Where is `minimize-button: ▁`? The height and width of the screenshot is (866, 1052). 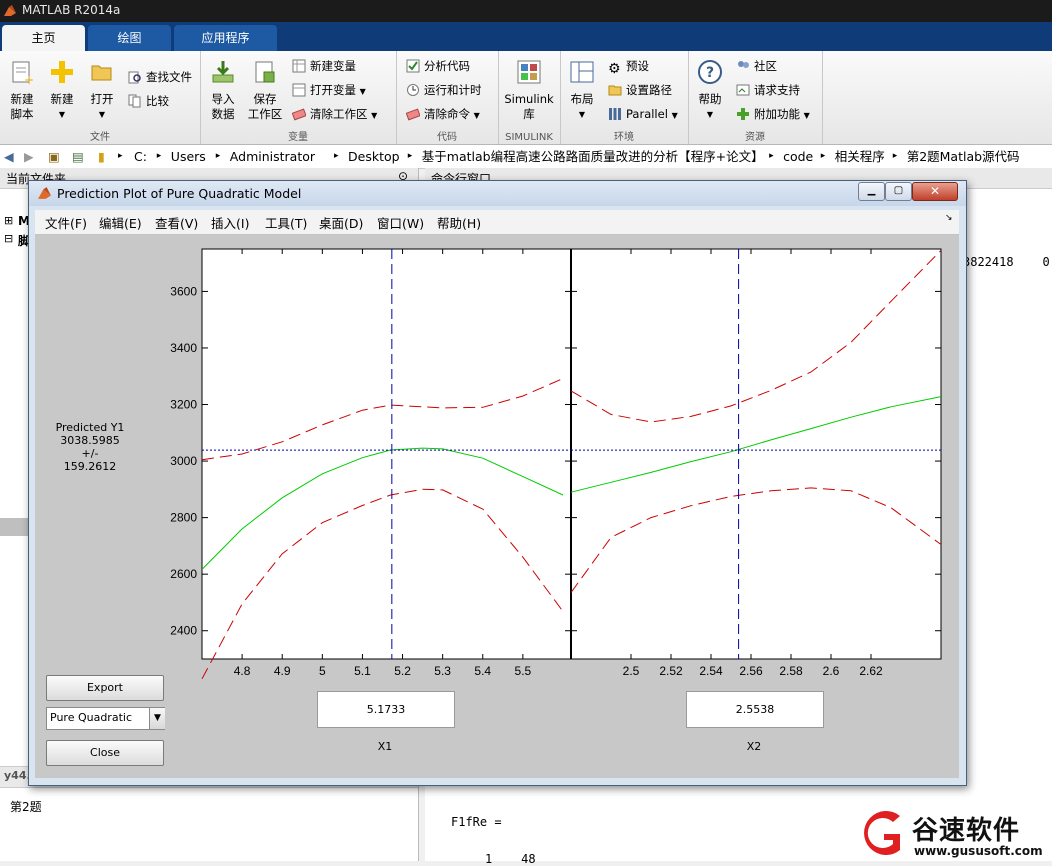
minimize-button: ▁ is located at coordinates (871, 191).